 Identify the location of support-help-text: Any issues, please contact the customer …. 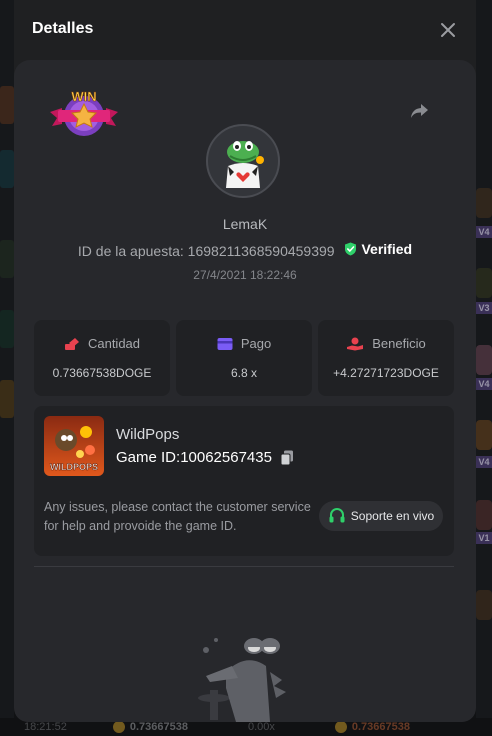
(177, 516).